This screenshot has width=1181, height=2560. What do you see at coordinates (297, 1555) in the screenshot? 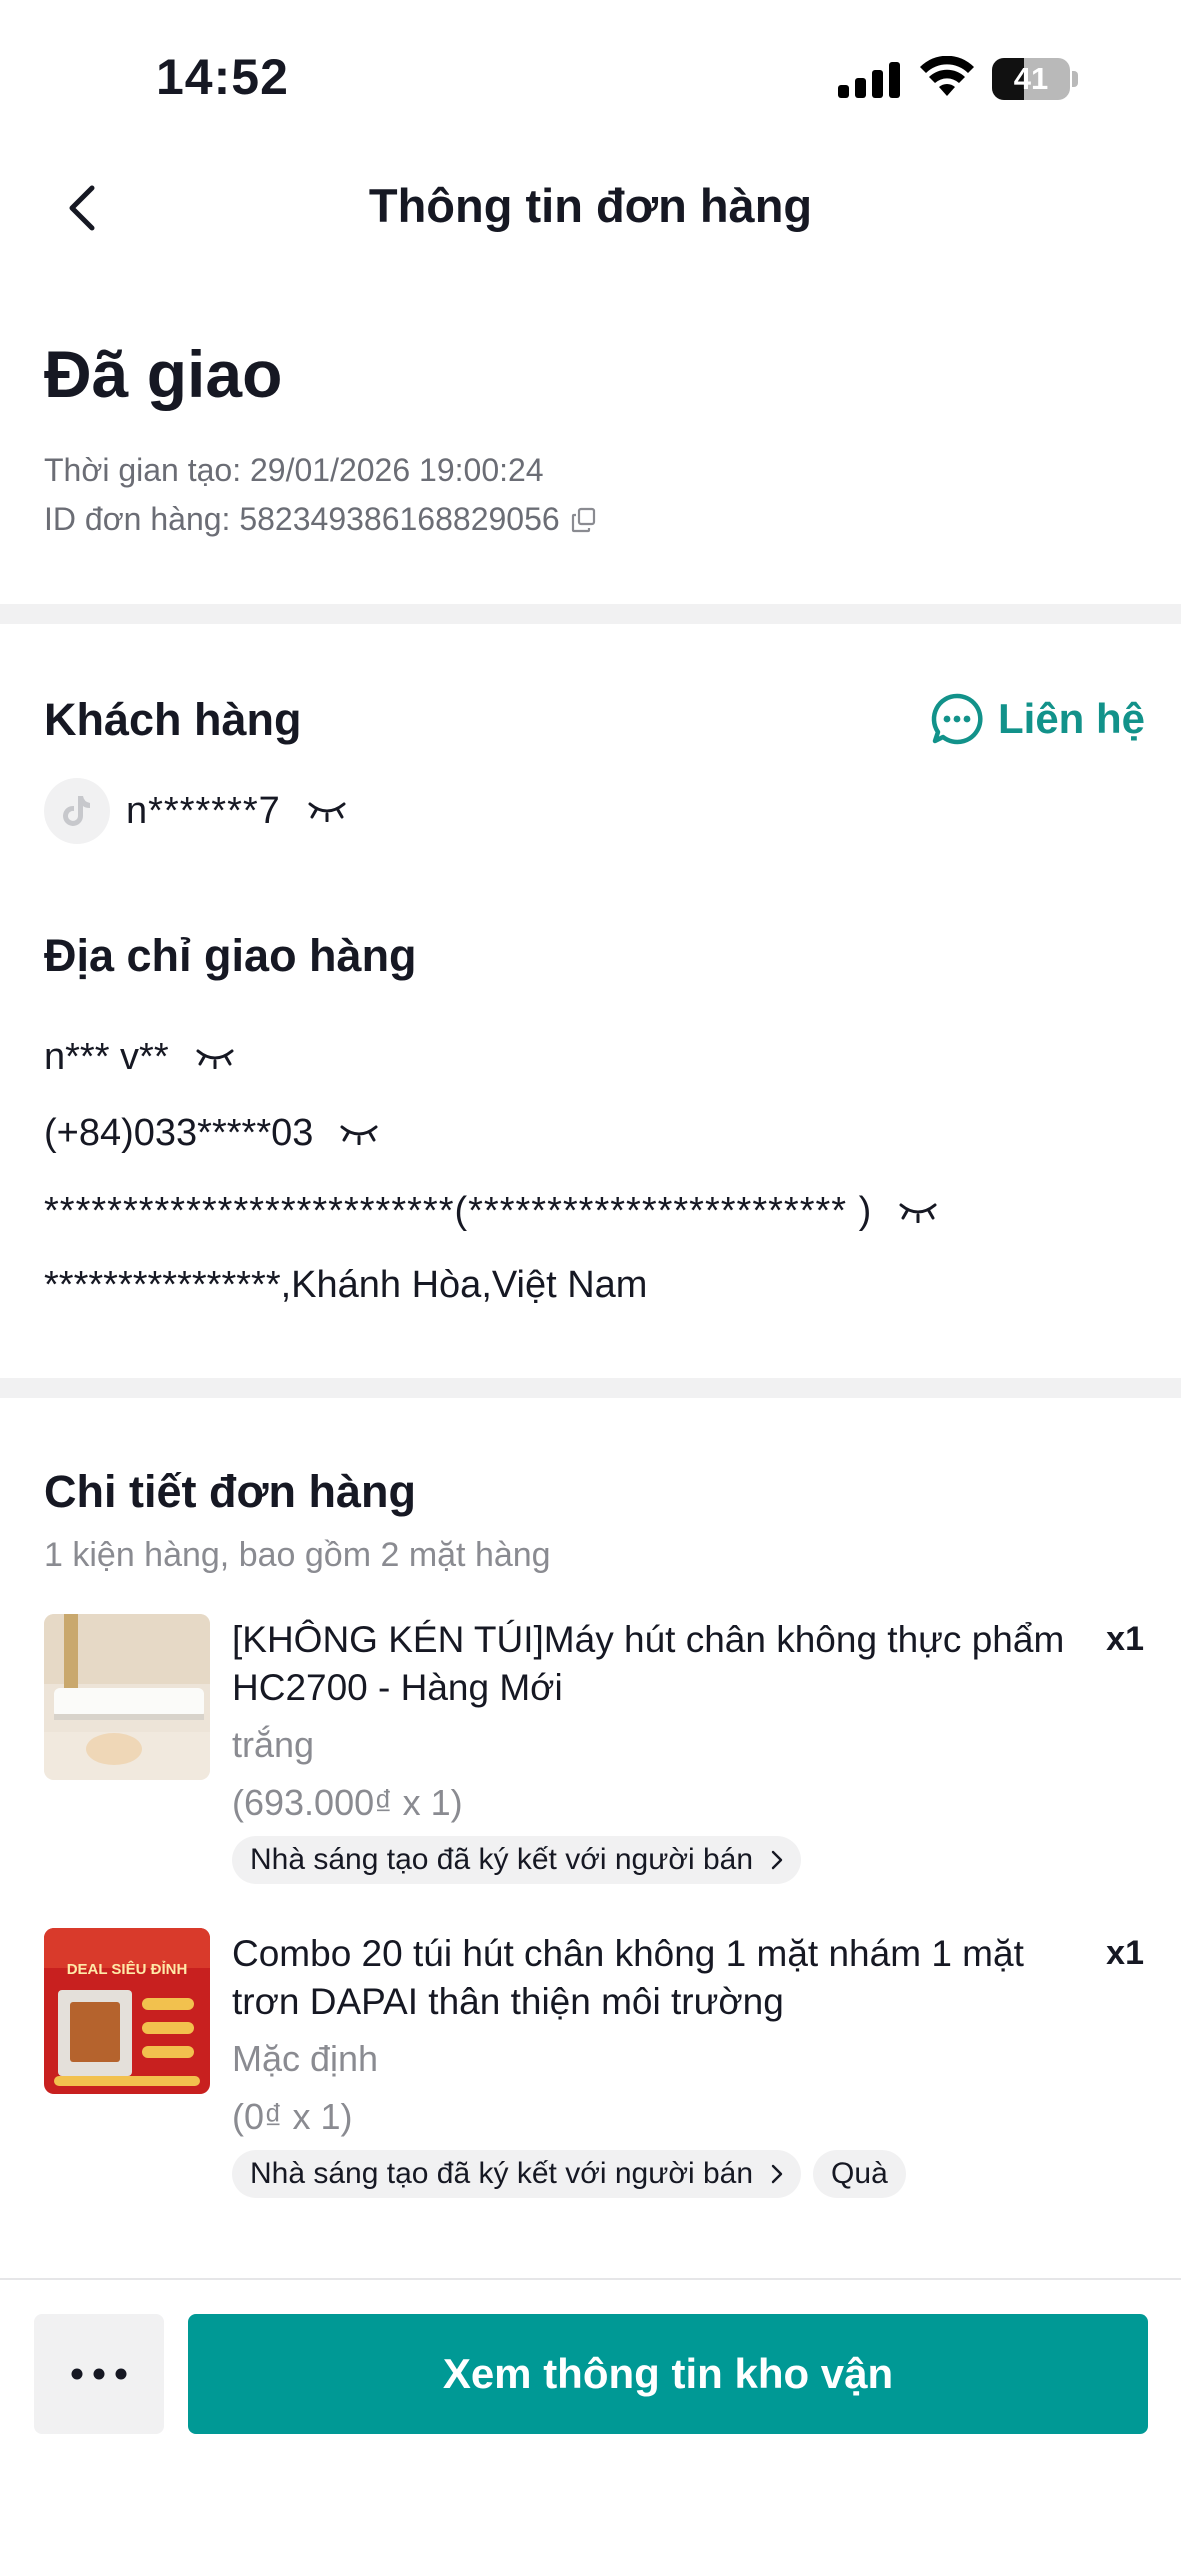
I see `details-subtitle: 1 kiện hàng, bao gồm 2 mặt hàng` at bounding box center [297, 1555].